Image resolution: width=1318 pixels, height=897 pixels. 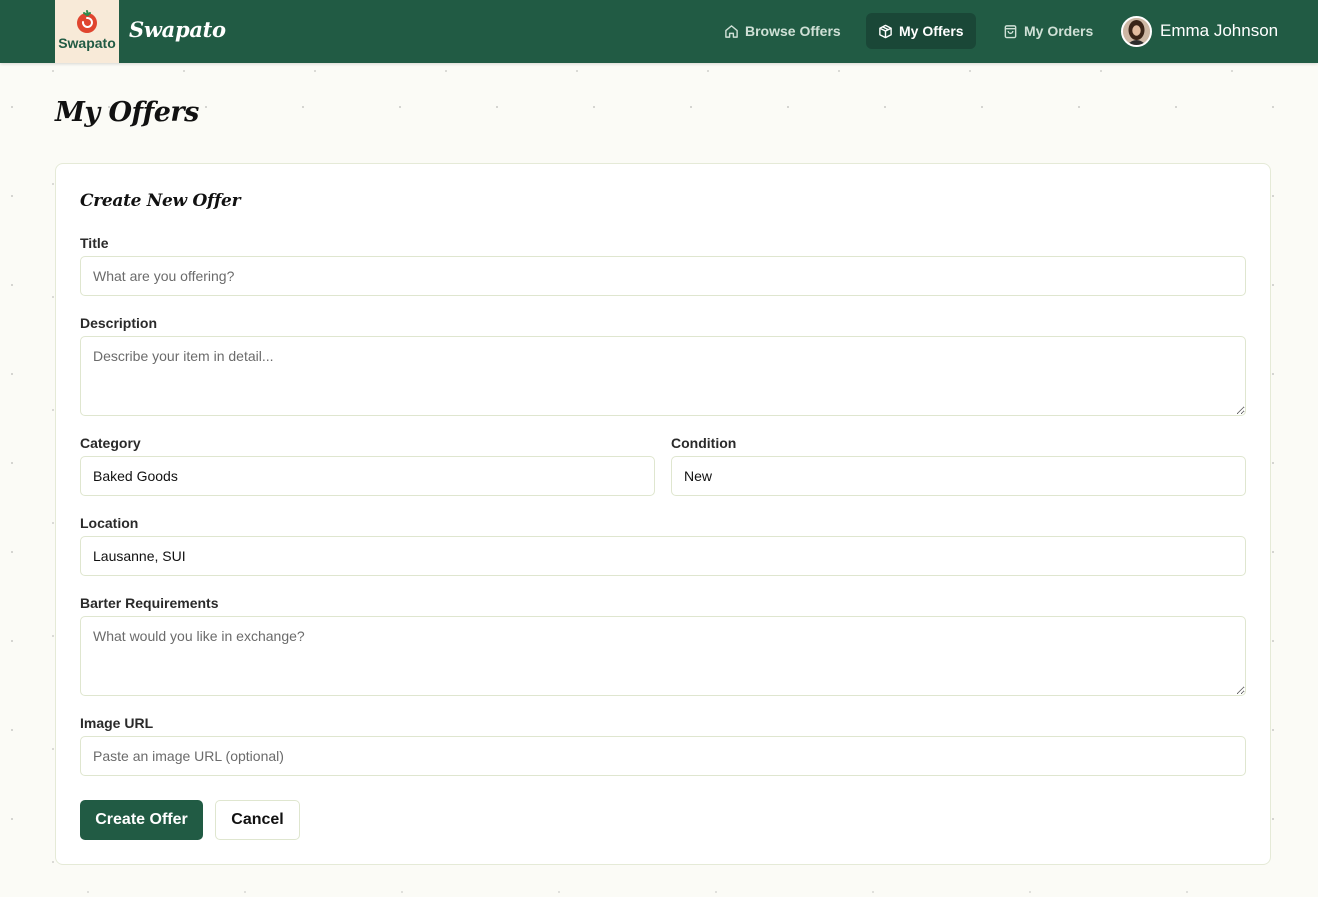 I want to click on user-photo-icon, so click(x=1136, y=31).